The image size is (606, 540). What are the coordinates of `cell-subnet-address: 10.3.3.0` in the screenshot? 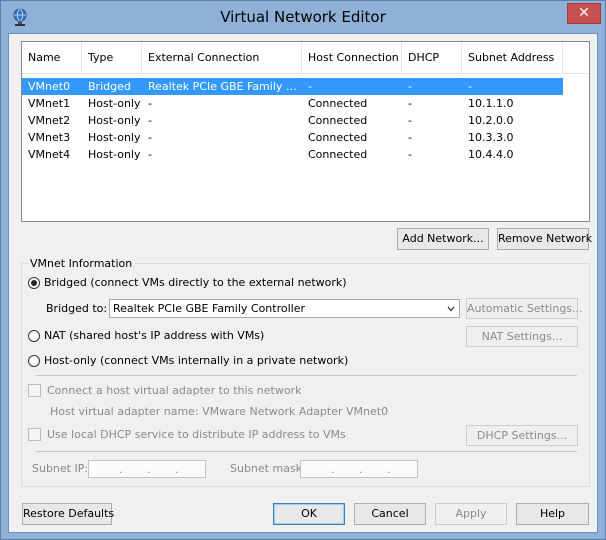 It's located at (491, 137).